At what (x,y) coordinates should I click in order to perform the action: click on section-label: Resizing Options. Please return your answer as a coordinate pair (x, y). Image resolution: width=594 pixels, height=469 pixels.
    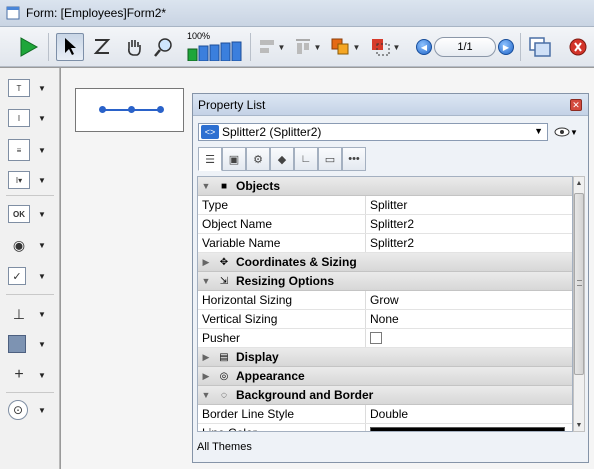
    Looking at the image, I should click on (285, 281).